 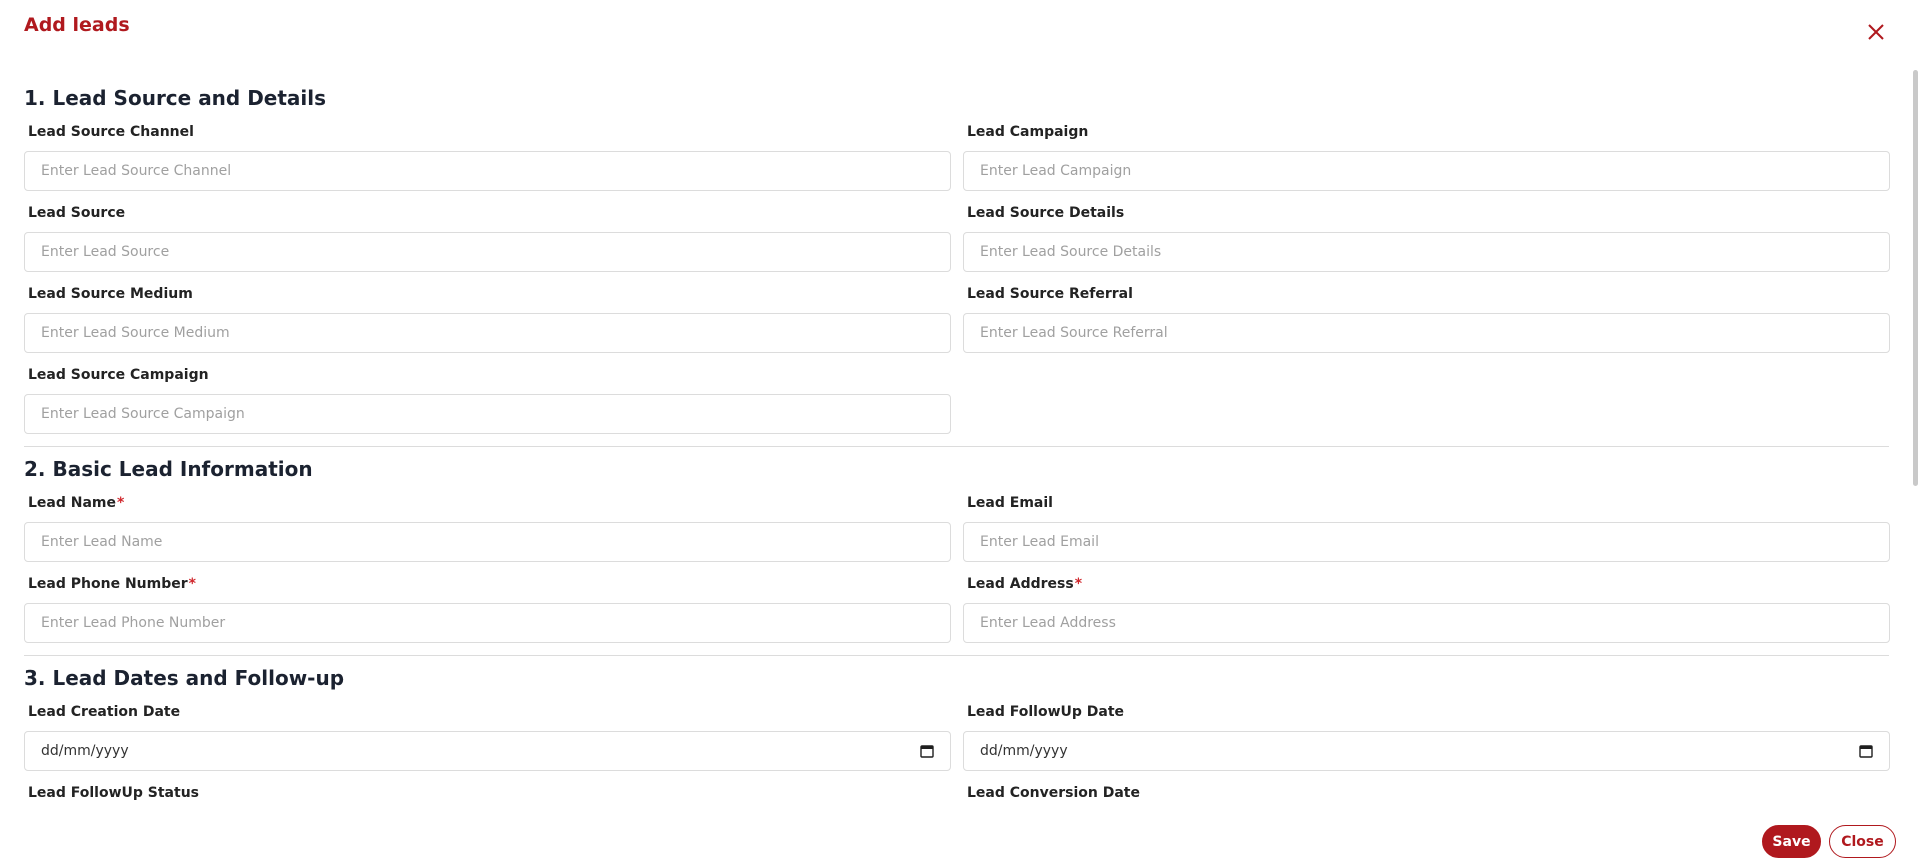 What do you see at coordinates (1426, 171) in the screenshot?
I see `lead-campaign-input` at bounding box center [1426, 171].